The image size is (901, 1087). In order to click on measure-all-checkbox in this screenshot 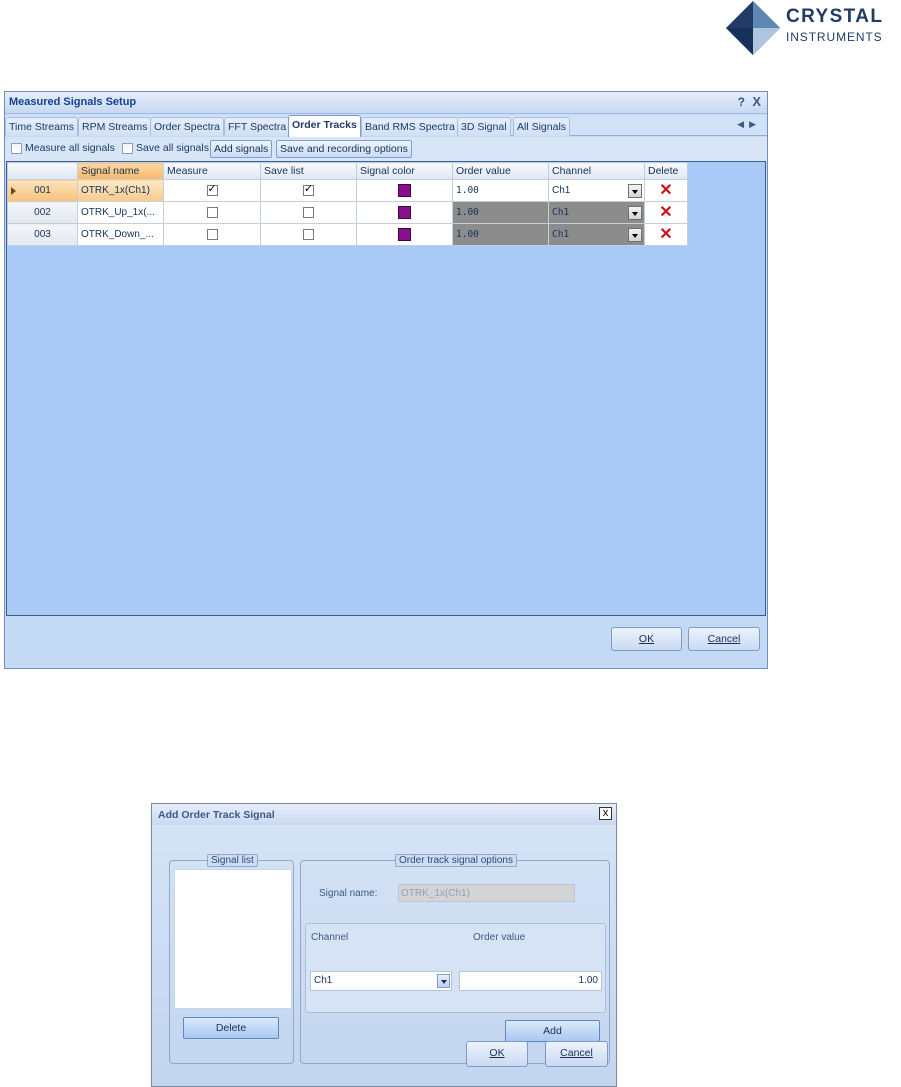, I will do `click(16, 148)`.